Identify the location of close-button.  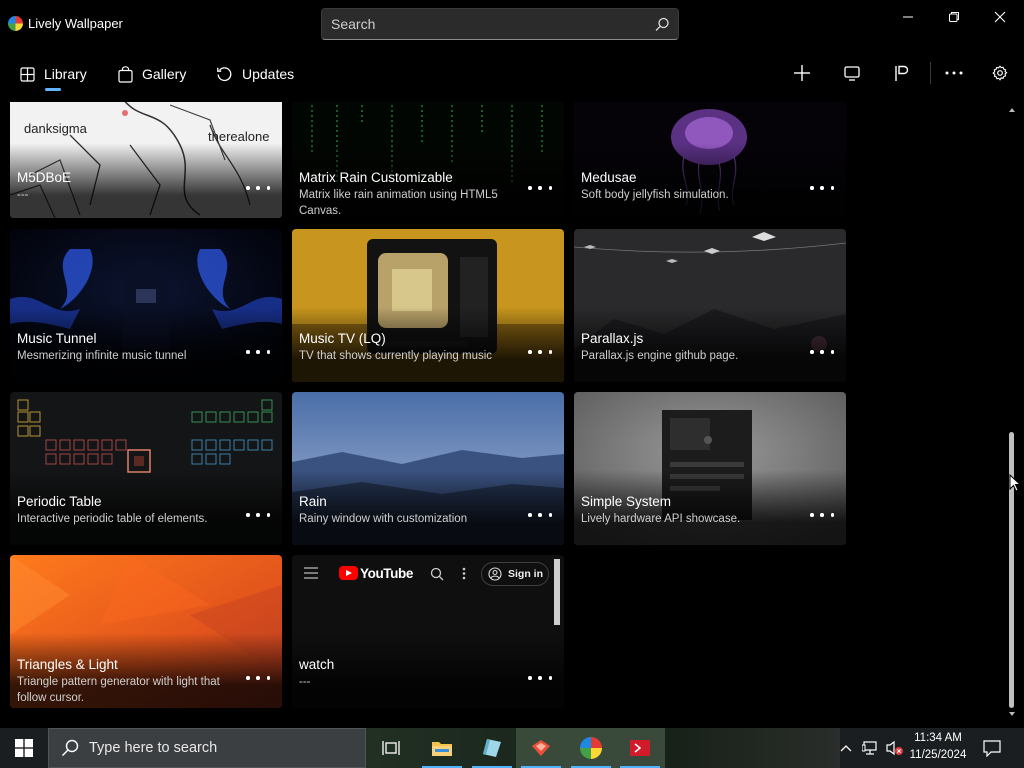
(1000, 17).